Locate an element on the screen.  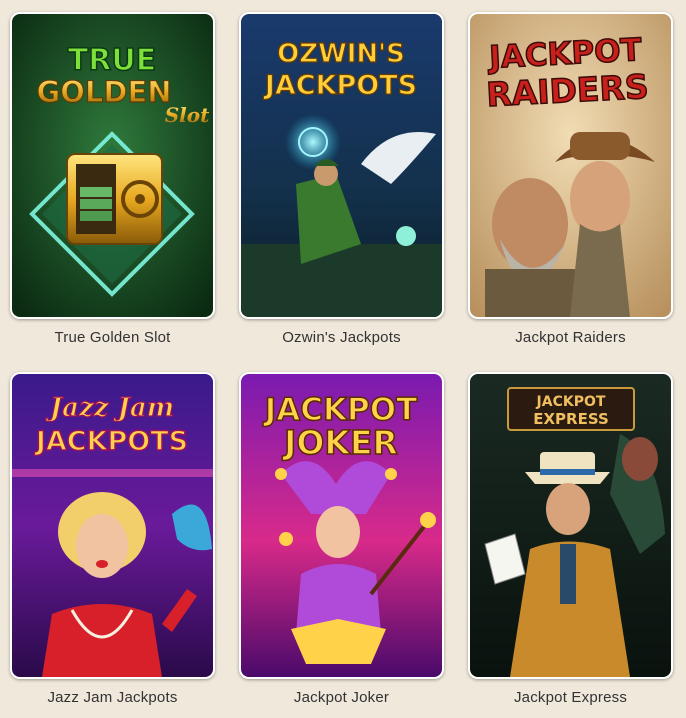
game-card-ozwins-jackpots: OZWIN'S JACKPOTS Ozwin's Jackpots is located at coordinates (341, 179).